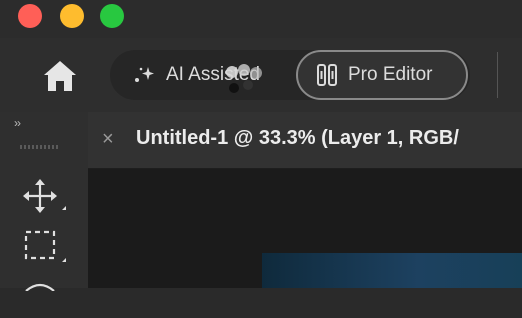 Image resolution: width=522 pixels, height=318 pixels. What do you see at coordinates (390, 74) in the screenshot?
I see `pro-editor-label: Pro Editor` at bounding box center [390, 74].